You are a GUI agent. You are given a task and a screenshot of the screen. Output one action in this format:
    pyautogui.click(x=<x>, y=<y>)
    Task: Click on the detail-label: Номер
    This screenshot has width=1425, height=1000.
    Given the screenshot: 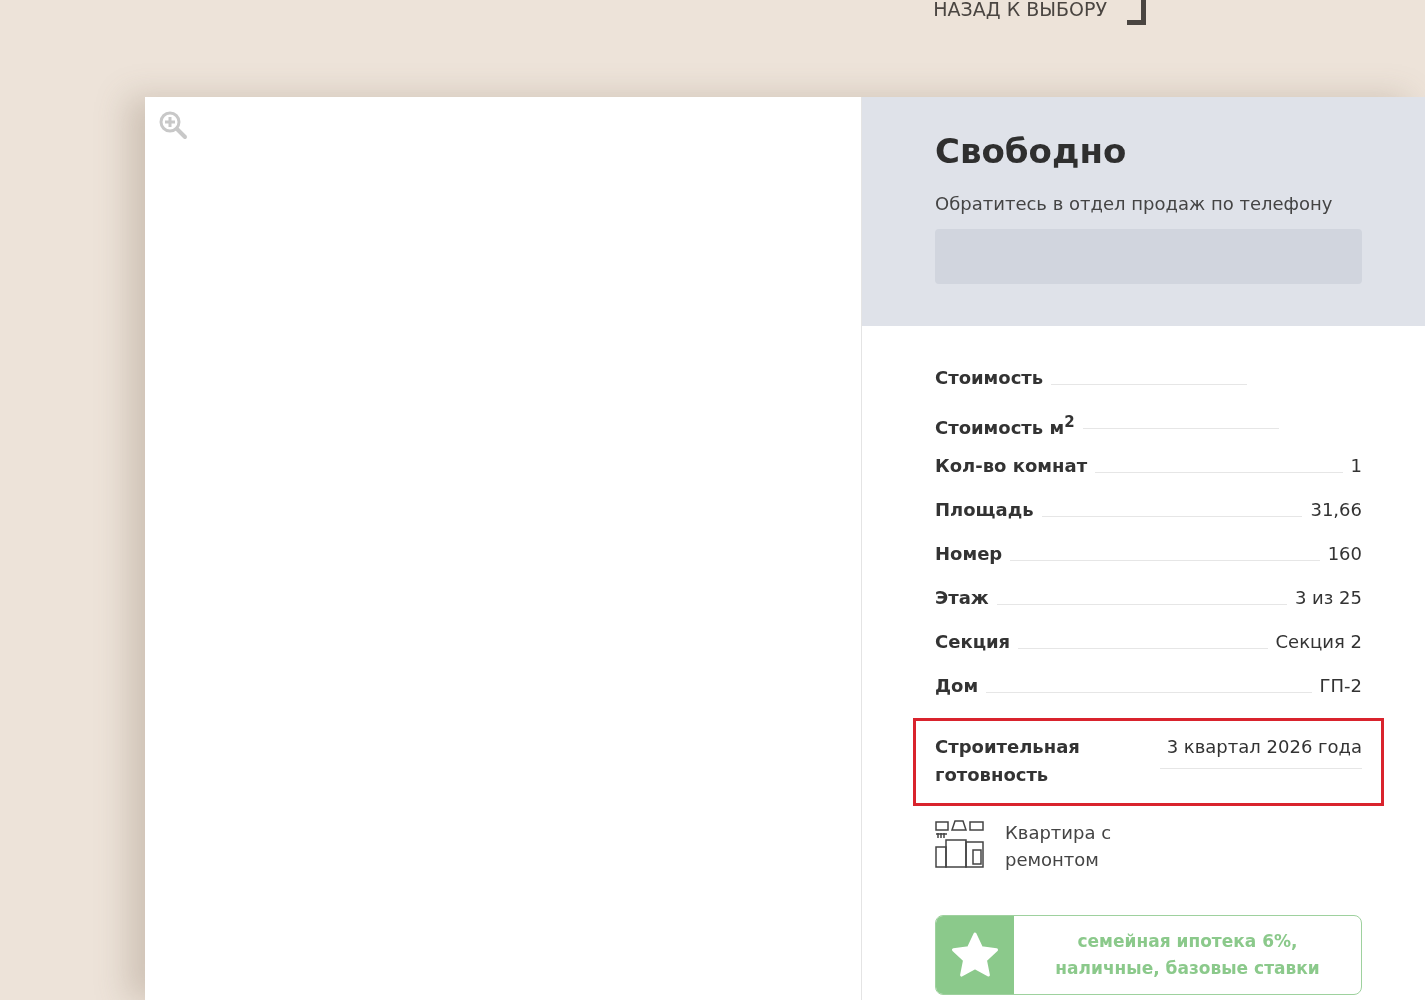 What is the action you would take?
    pyautogui.click(x=969, y=554)
    